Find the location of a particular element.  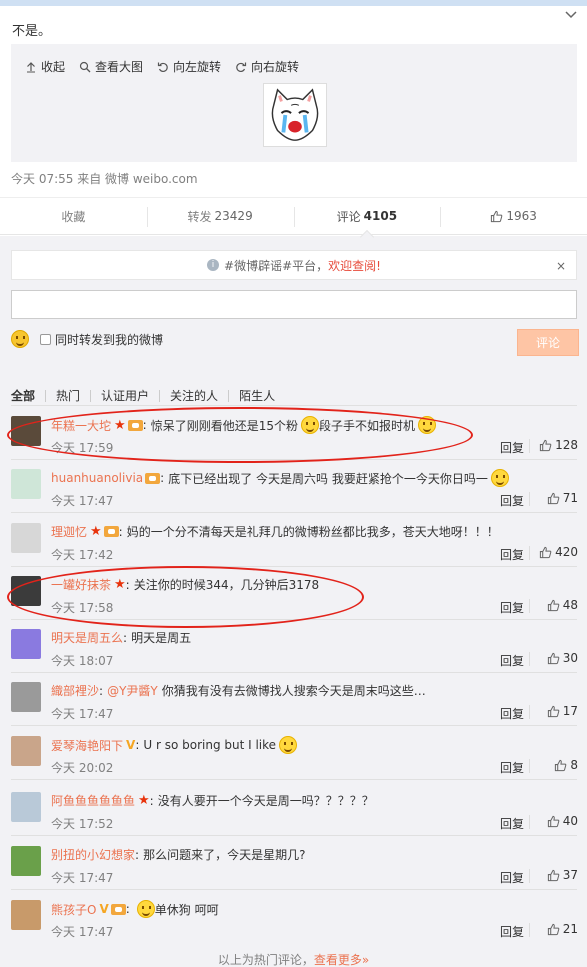

colon: : is located at coordinates (162, 478).